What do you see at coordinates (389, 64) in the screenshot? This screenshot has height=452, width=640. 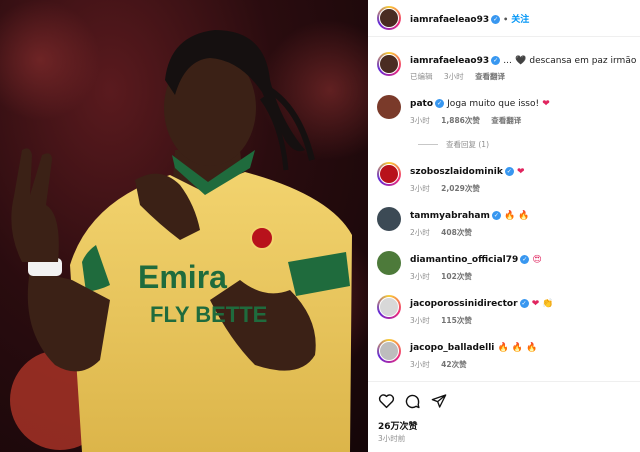 I see `caption-avatar` at bounding box center [389, 64].